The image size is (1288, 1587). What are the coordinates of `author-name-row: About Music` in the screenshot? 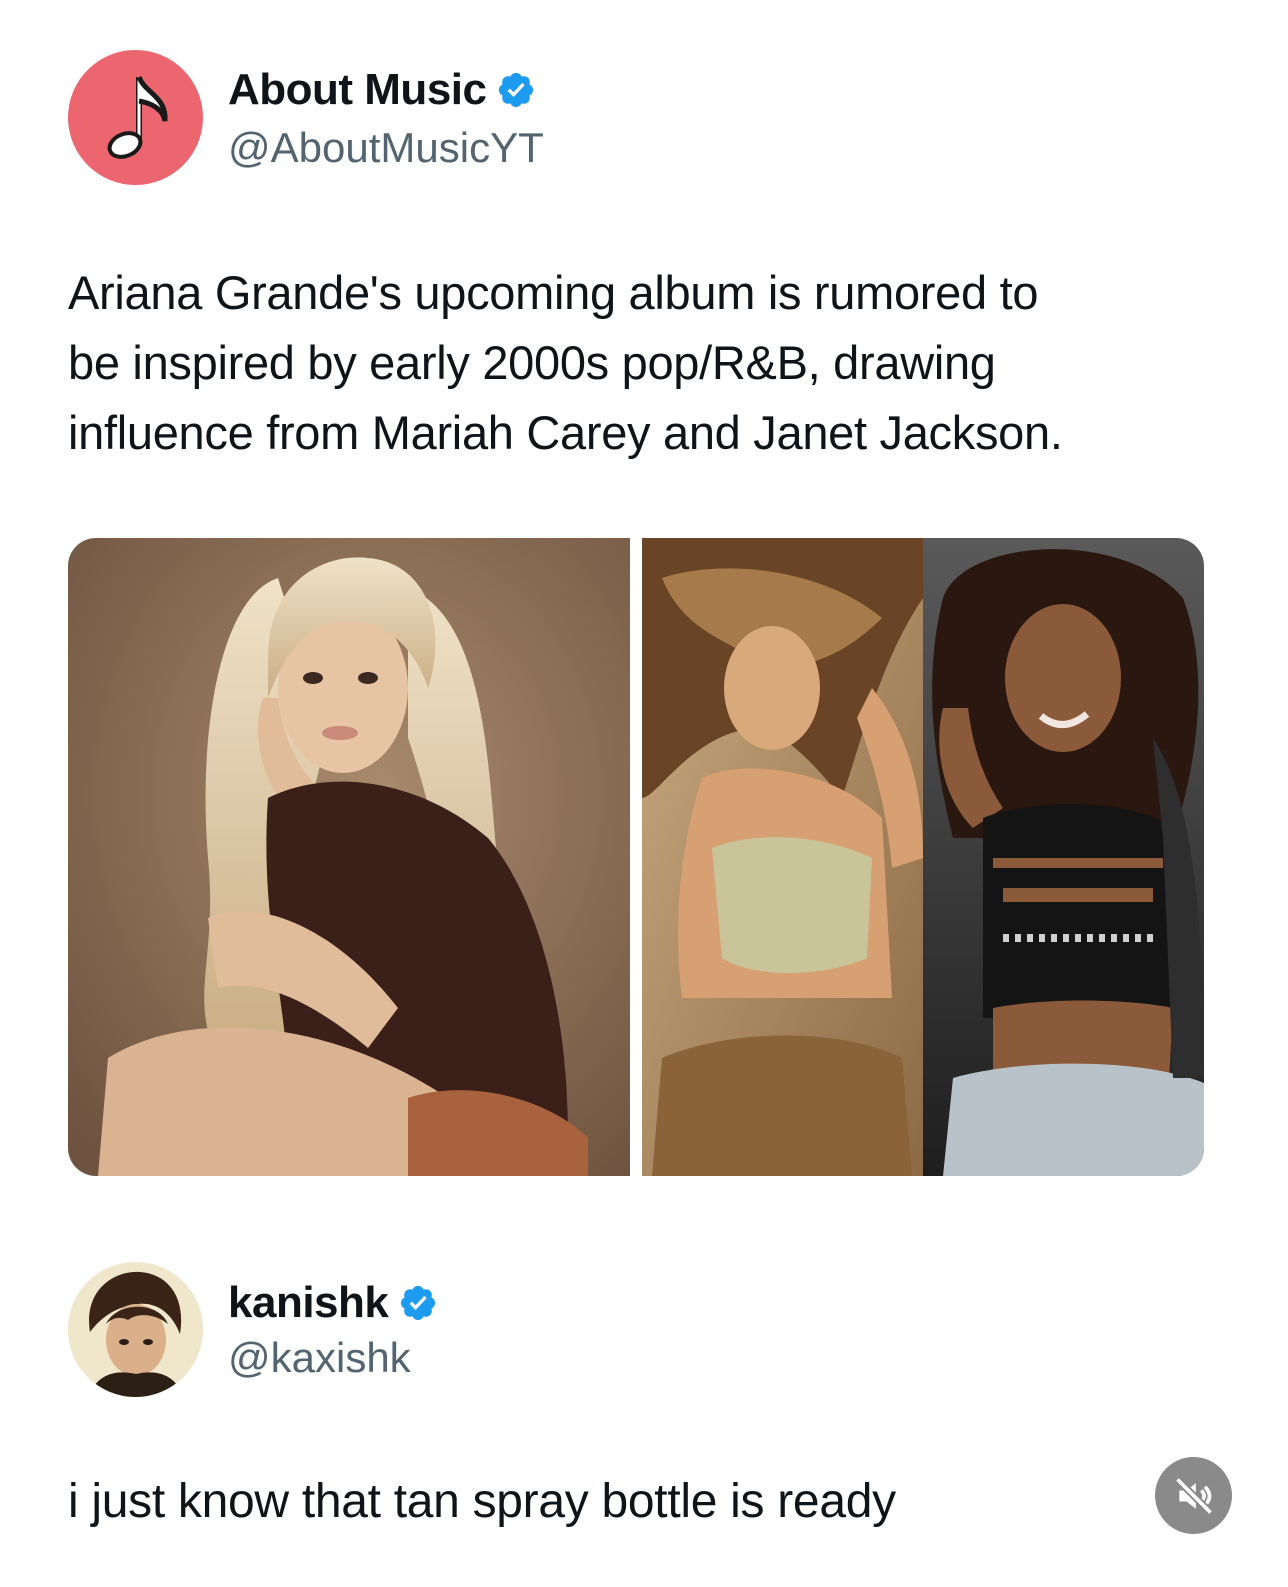 It's located at (382, 90).